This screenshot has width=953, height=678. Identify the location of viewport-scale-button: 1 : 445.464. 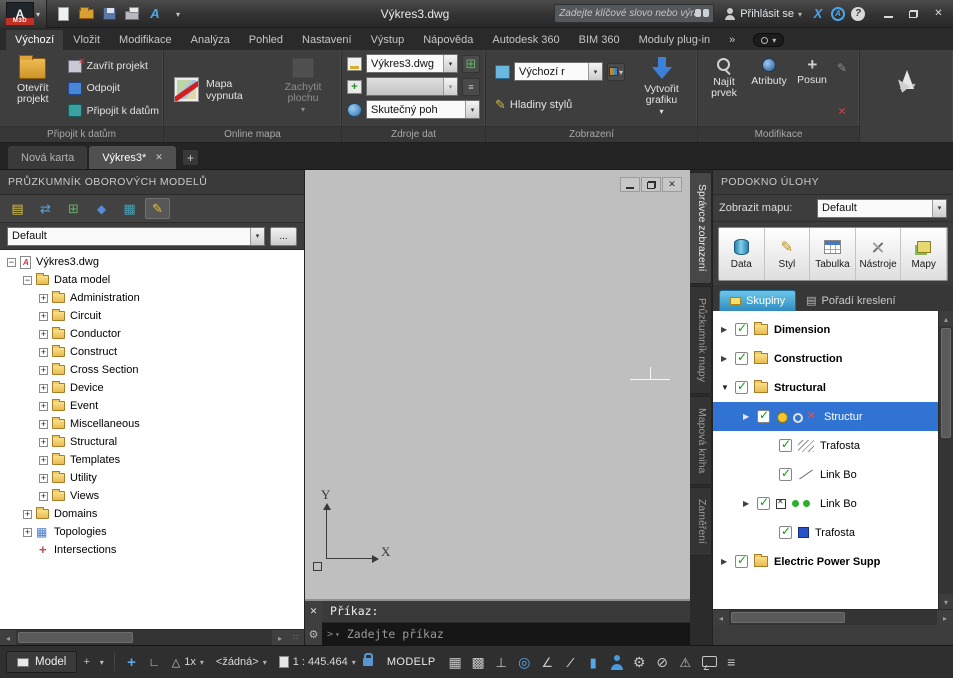
(326, 660).